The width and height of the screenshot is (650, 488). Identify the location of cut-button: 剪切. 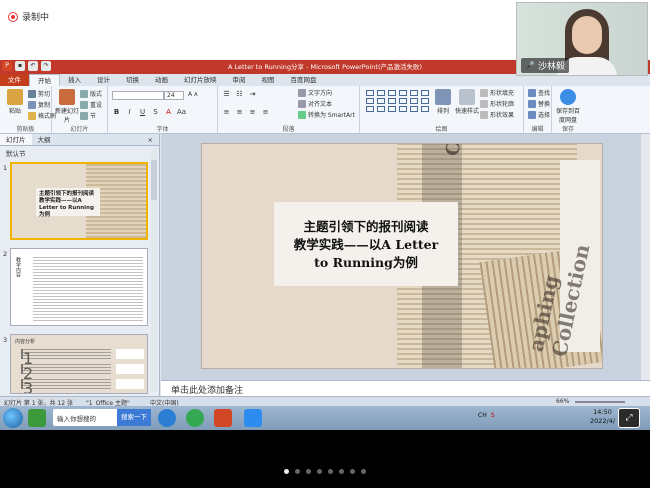
(39, 93).